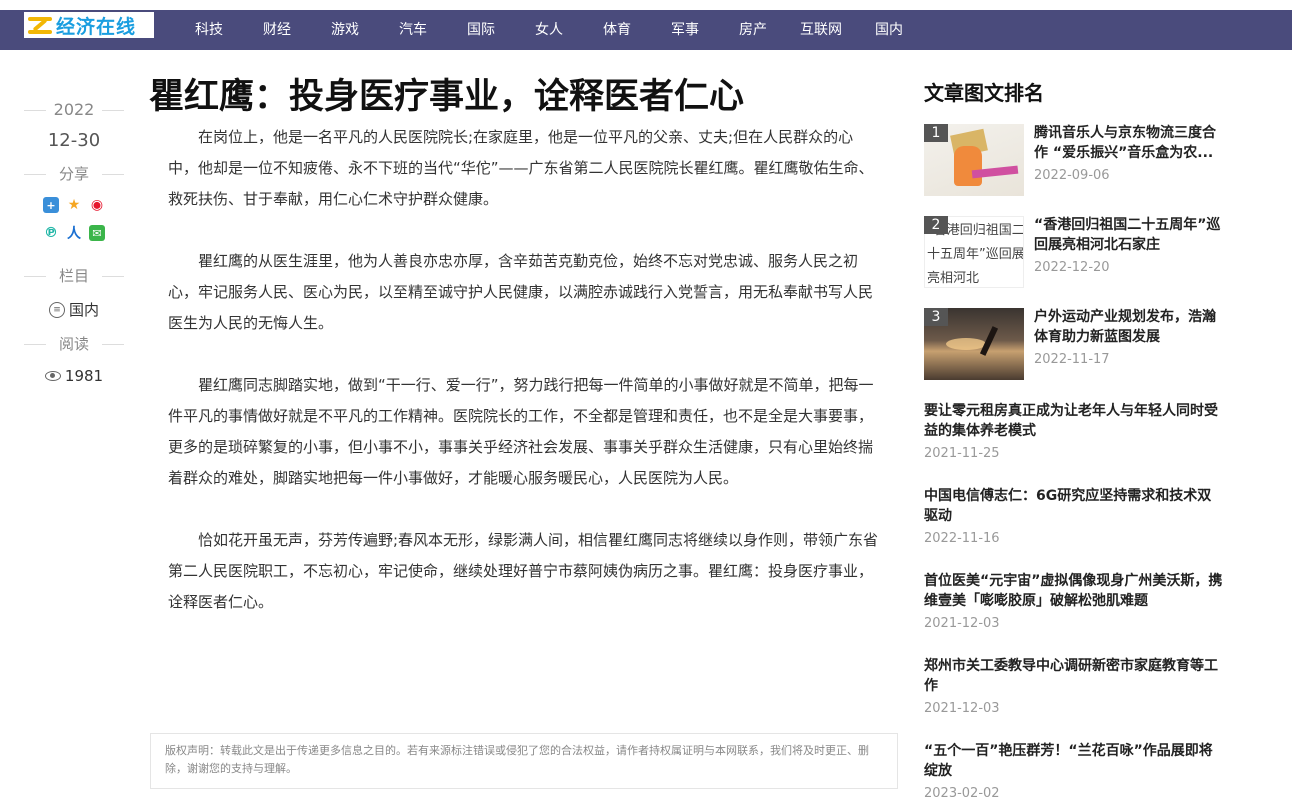 The image size is (1292, 812). What do you see at coordinates (936, 317) in the screenshot?
I see `rank-number: 3` at bounding box center [936, 317].